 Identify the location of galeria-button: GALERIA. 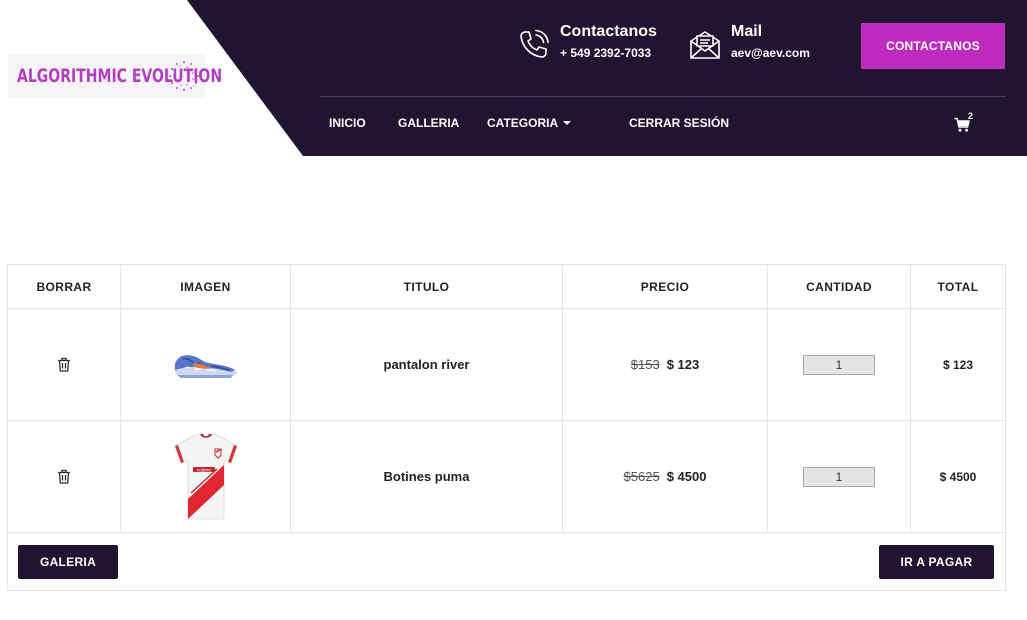
(68, 561).